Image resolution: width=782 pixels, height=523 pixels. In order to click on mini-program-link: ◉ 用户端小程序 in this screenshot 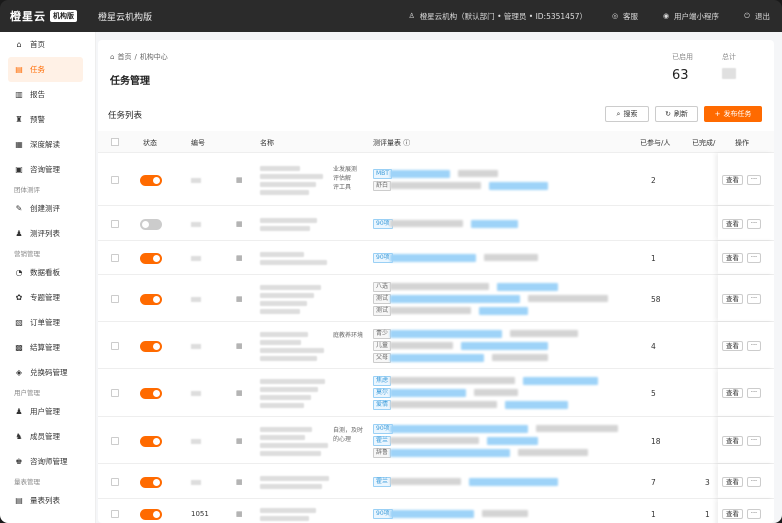, I will do `click(690, 16)`.